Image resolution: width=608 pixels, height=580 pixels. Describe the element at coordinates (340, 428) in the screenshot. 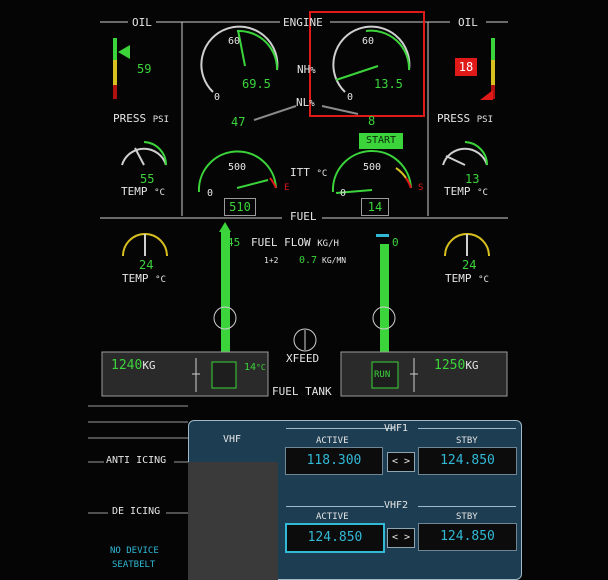

I see `vhf1-rule-left` at that location.